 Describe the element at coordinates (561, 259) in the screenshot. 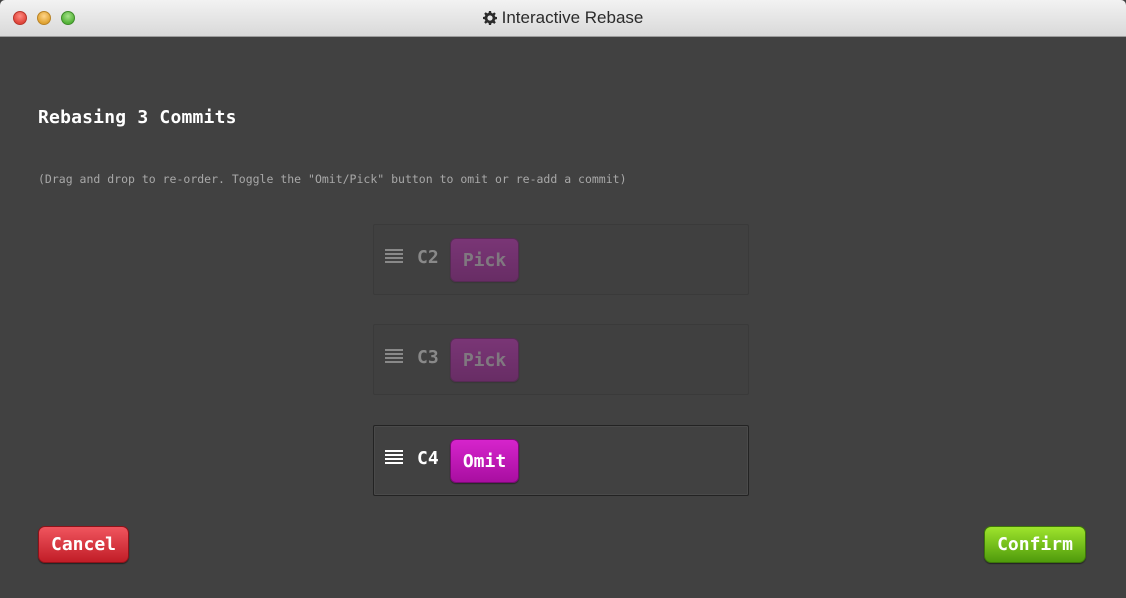

I see `commit-row-c2: C2 Pick` at that location.